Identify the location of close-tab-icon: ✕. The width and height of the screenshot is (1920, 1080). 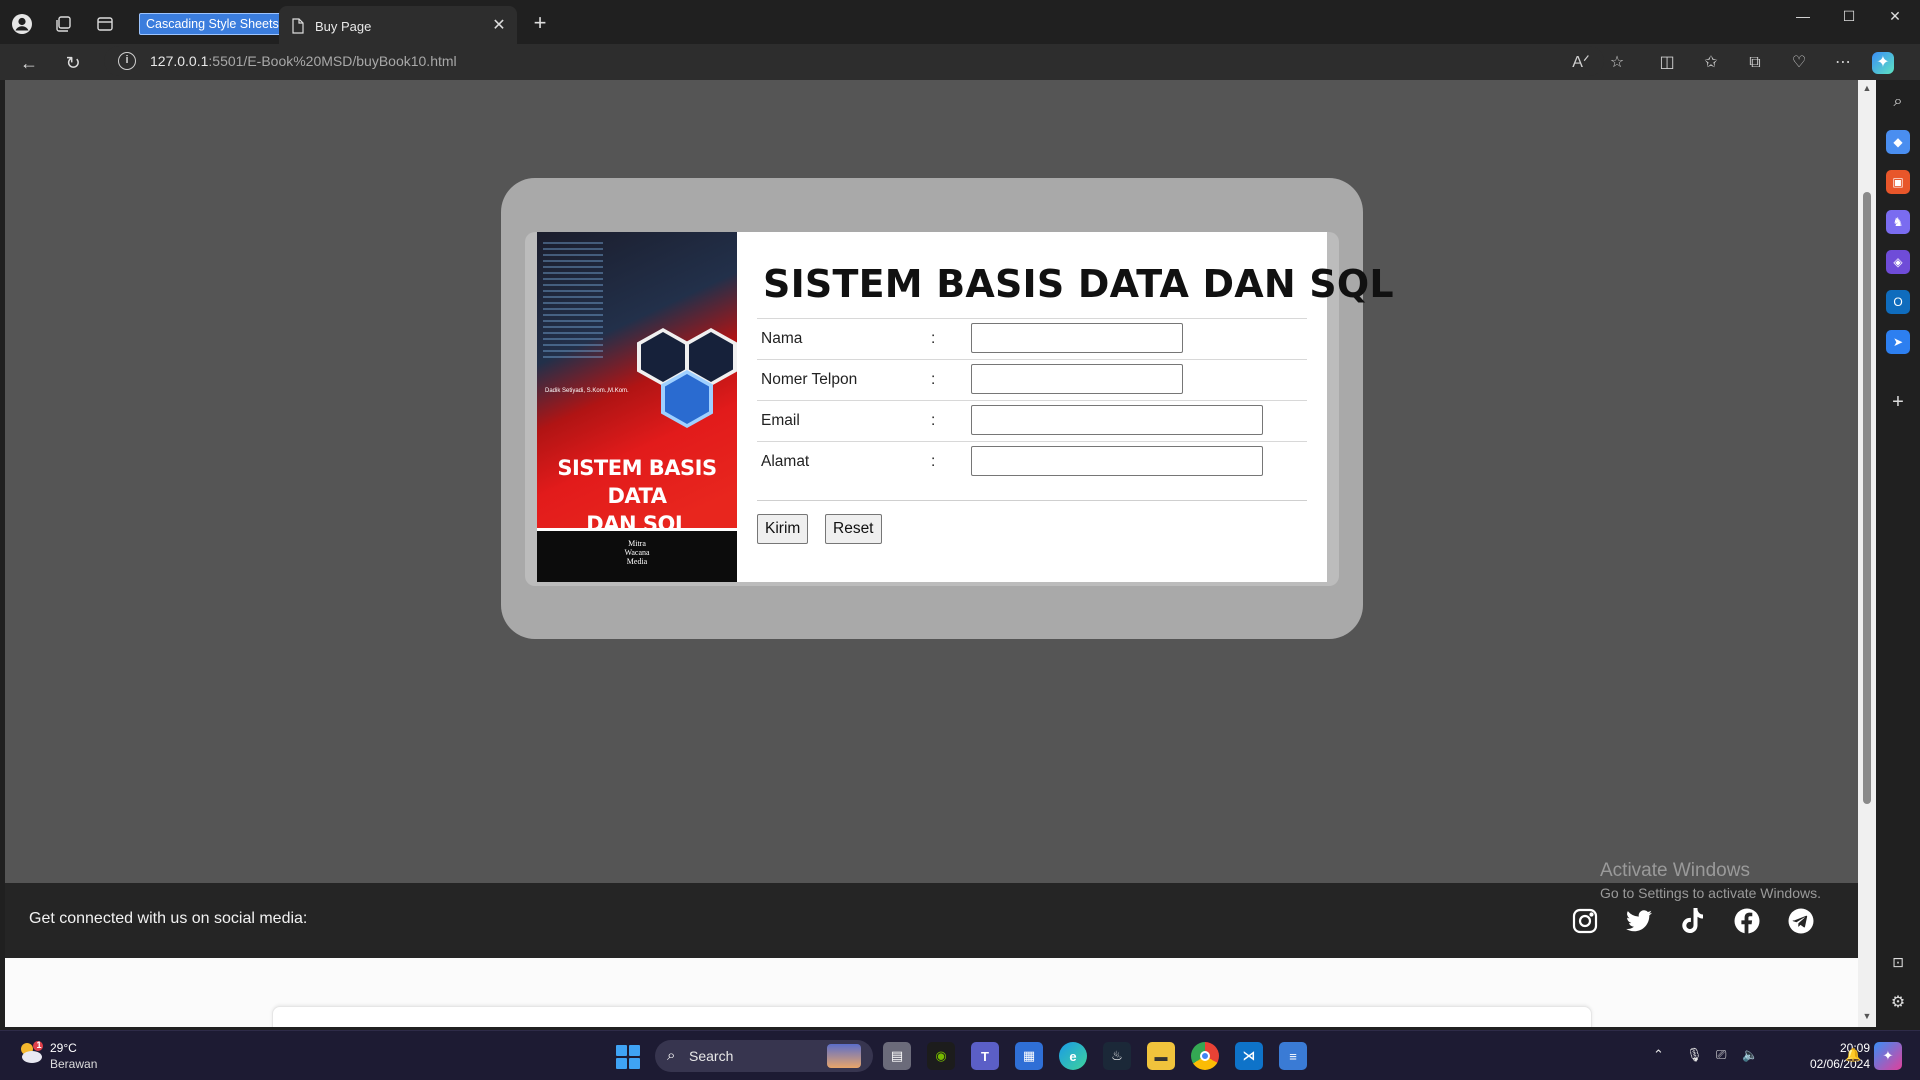
(499, 26).